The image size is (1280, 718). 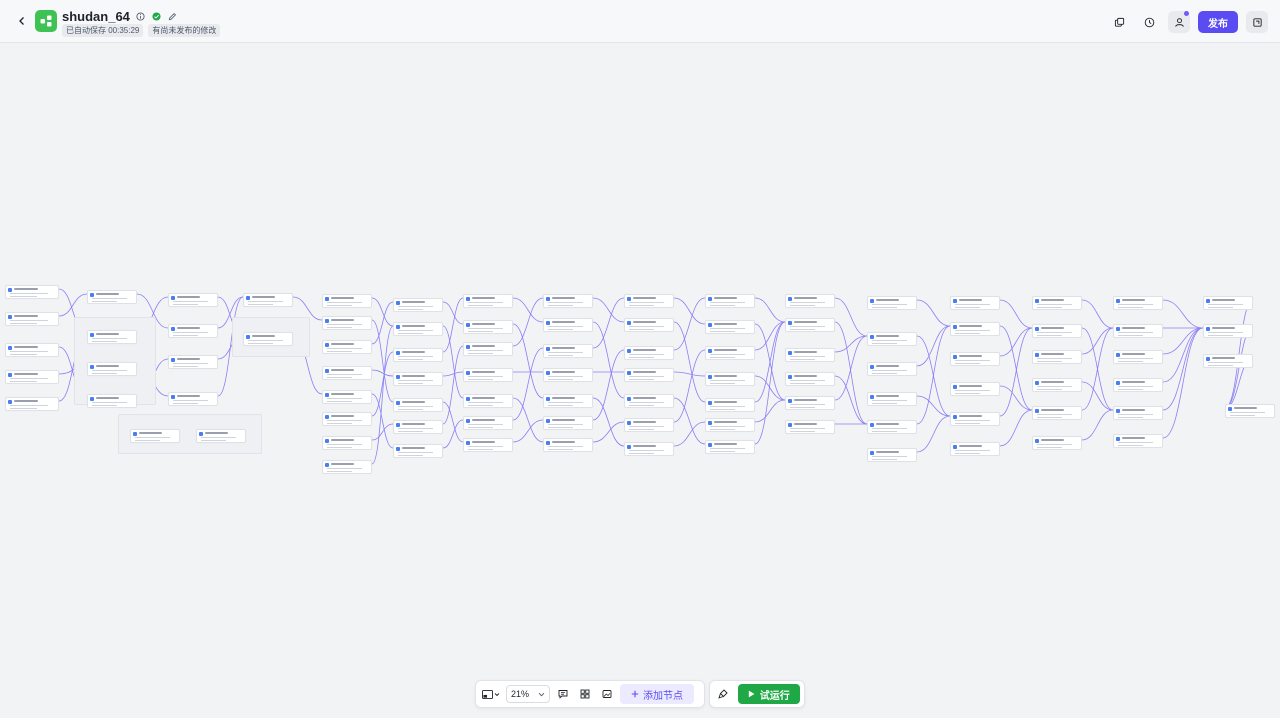 I want to click on history-button, so click(x=1149, y=22).